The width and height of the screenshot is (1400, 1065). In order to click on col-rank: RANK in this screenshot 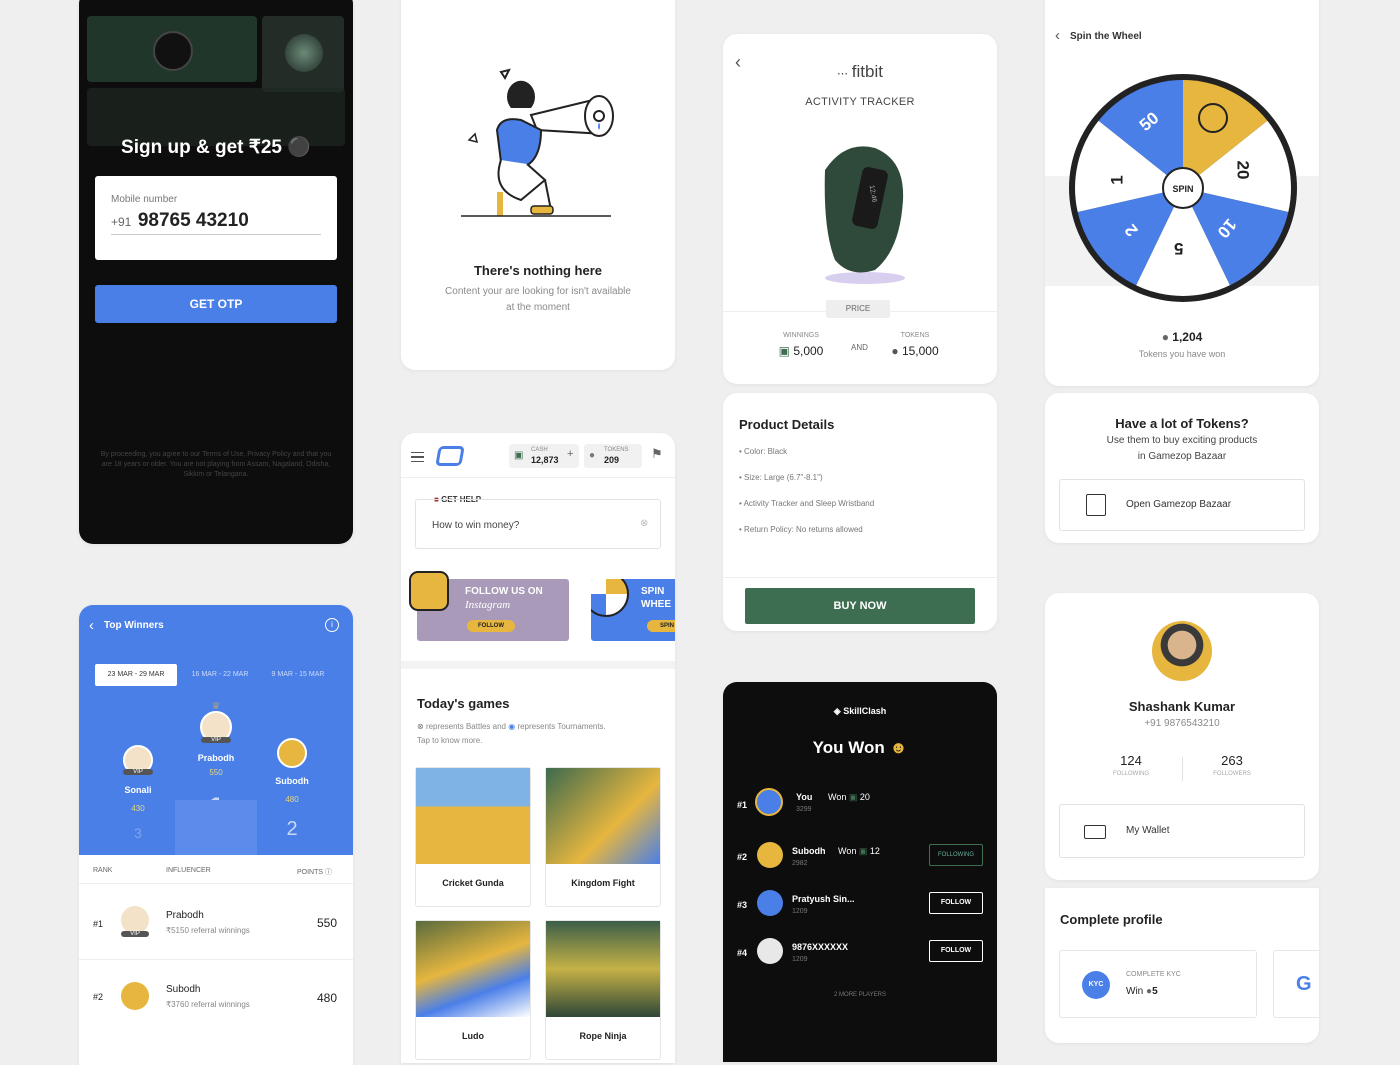, I will do `click(103, 870)`.